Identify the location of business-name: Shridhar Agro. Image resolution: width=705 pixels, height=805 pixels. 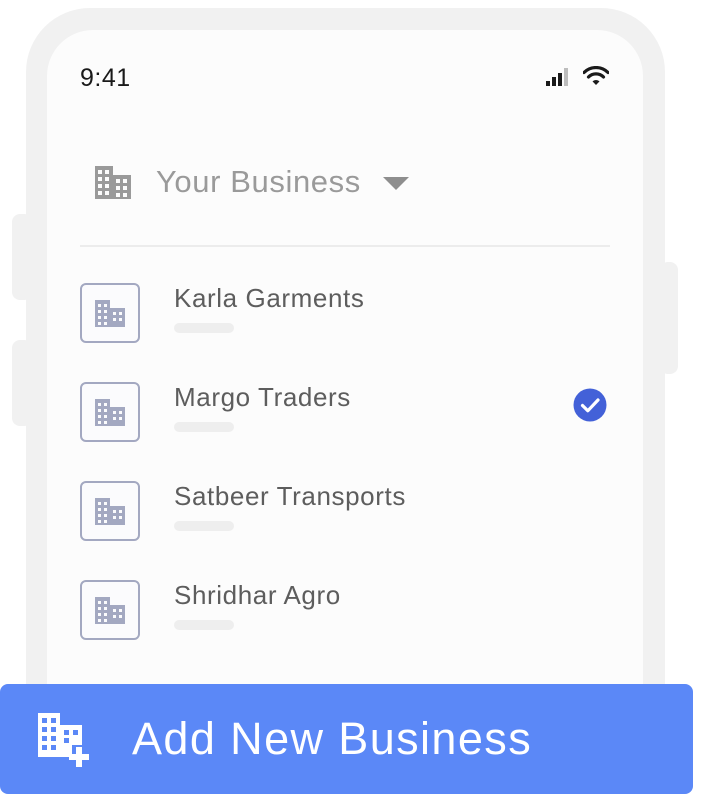
(257, 595).